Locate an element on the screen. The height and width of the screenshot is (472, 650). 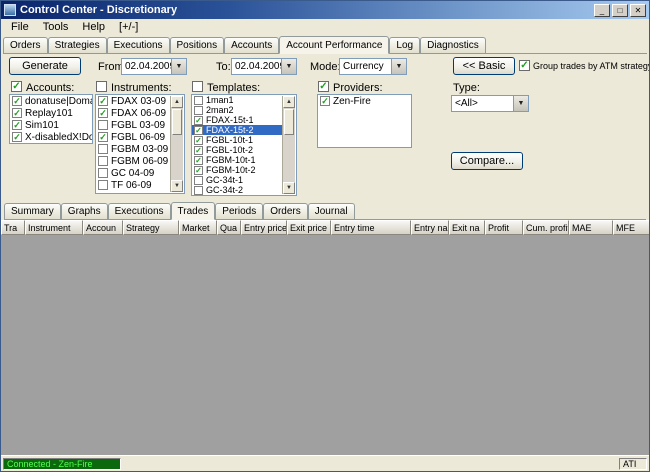
column-header: Cum. profit is located at coordinates (546, 227).